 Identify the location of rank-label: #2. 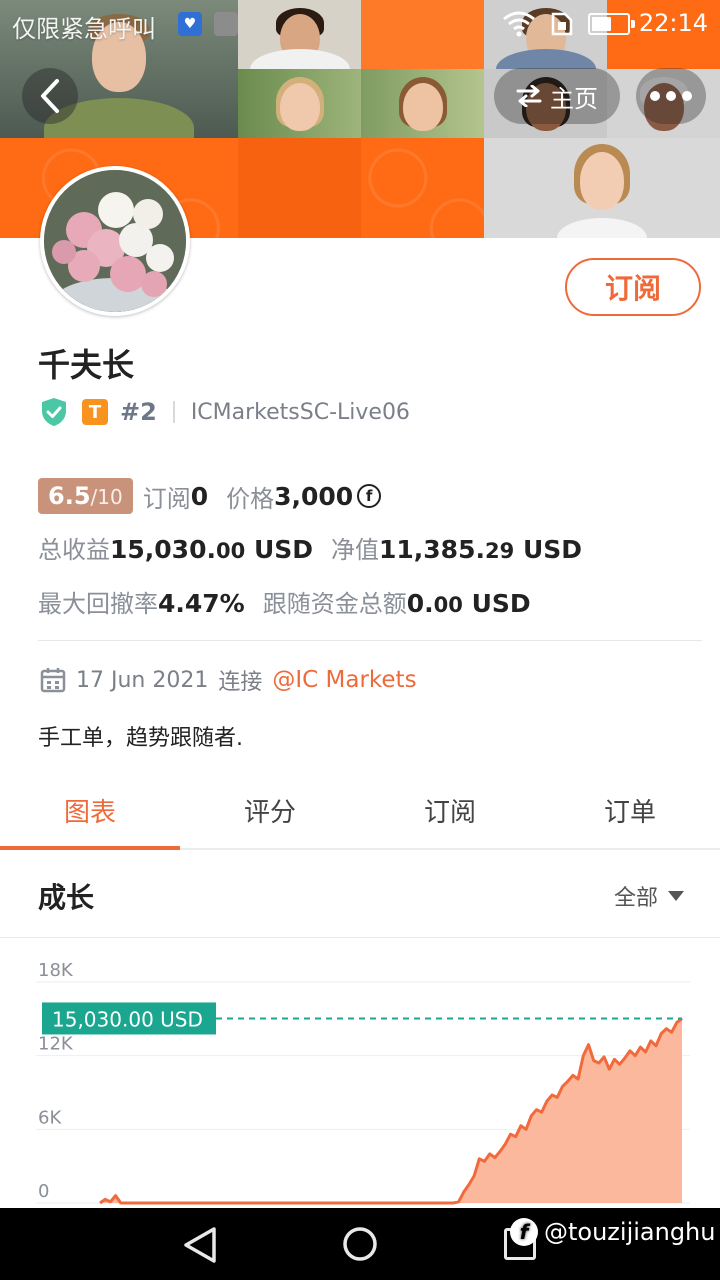
(138, 412).